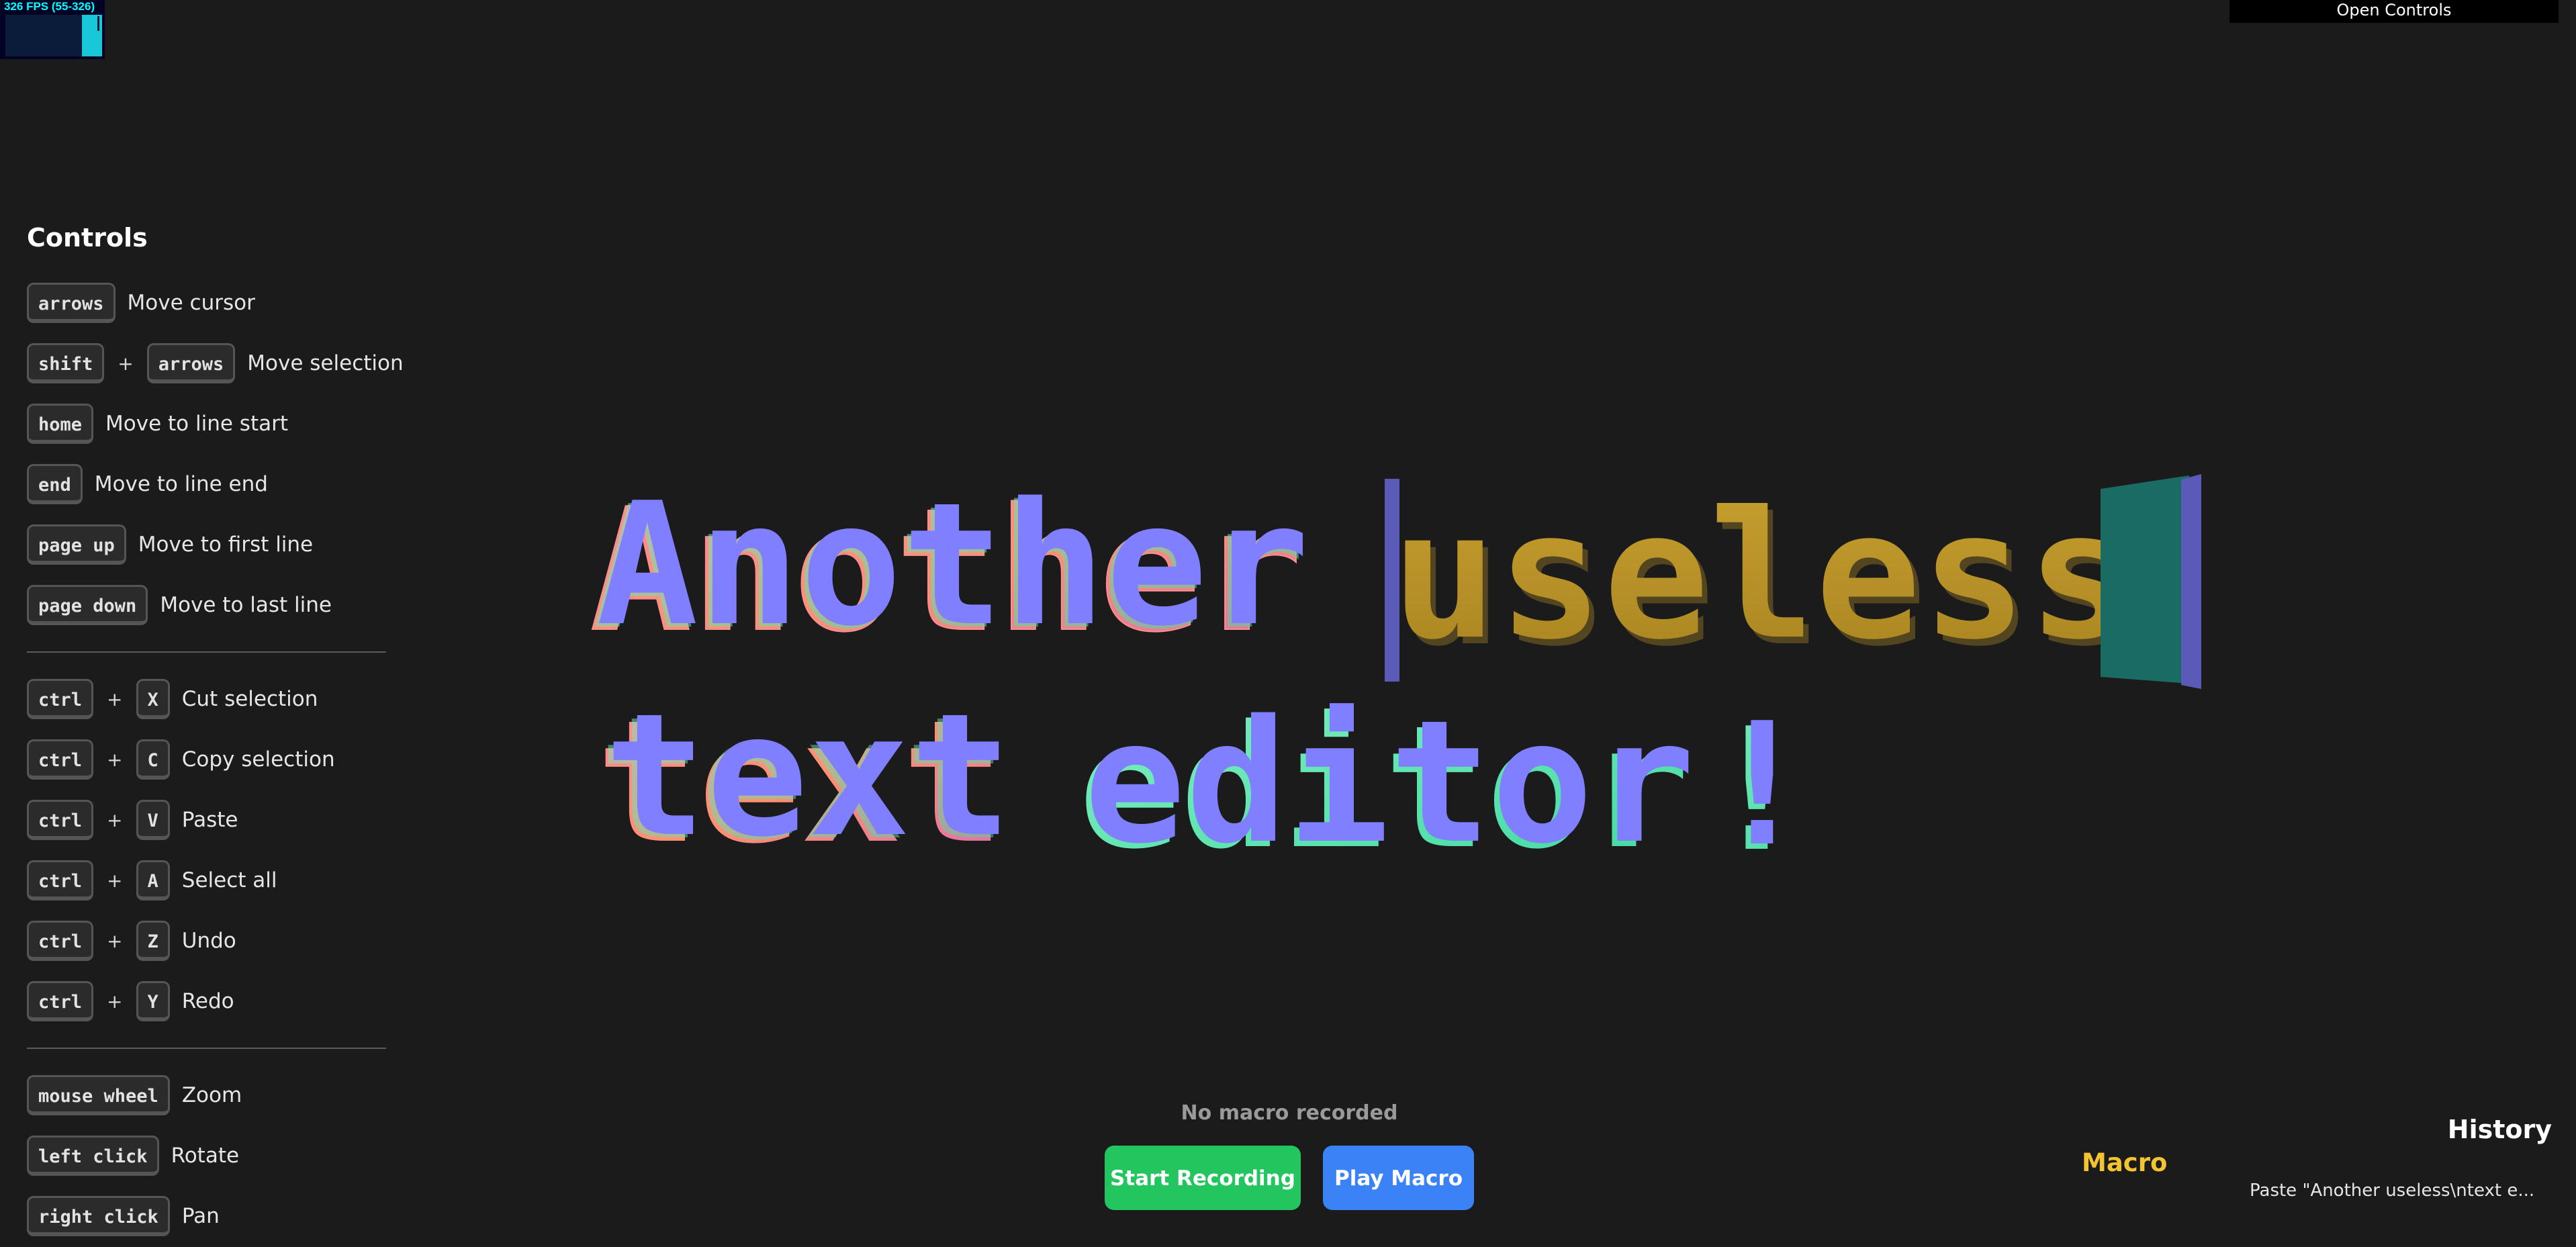 The height and width of the screenshot is (1247, 2576). I want to click on key-left-click: left click, so click(93, 1156).